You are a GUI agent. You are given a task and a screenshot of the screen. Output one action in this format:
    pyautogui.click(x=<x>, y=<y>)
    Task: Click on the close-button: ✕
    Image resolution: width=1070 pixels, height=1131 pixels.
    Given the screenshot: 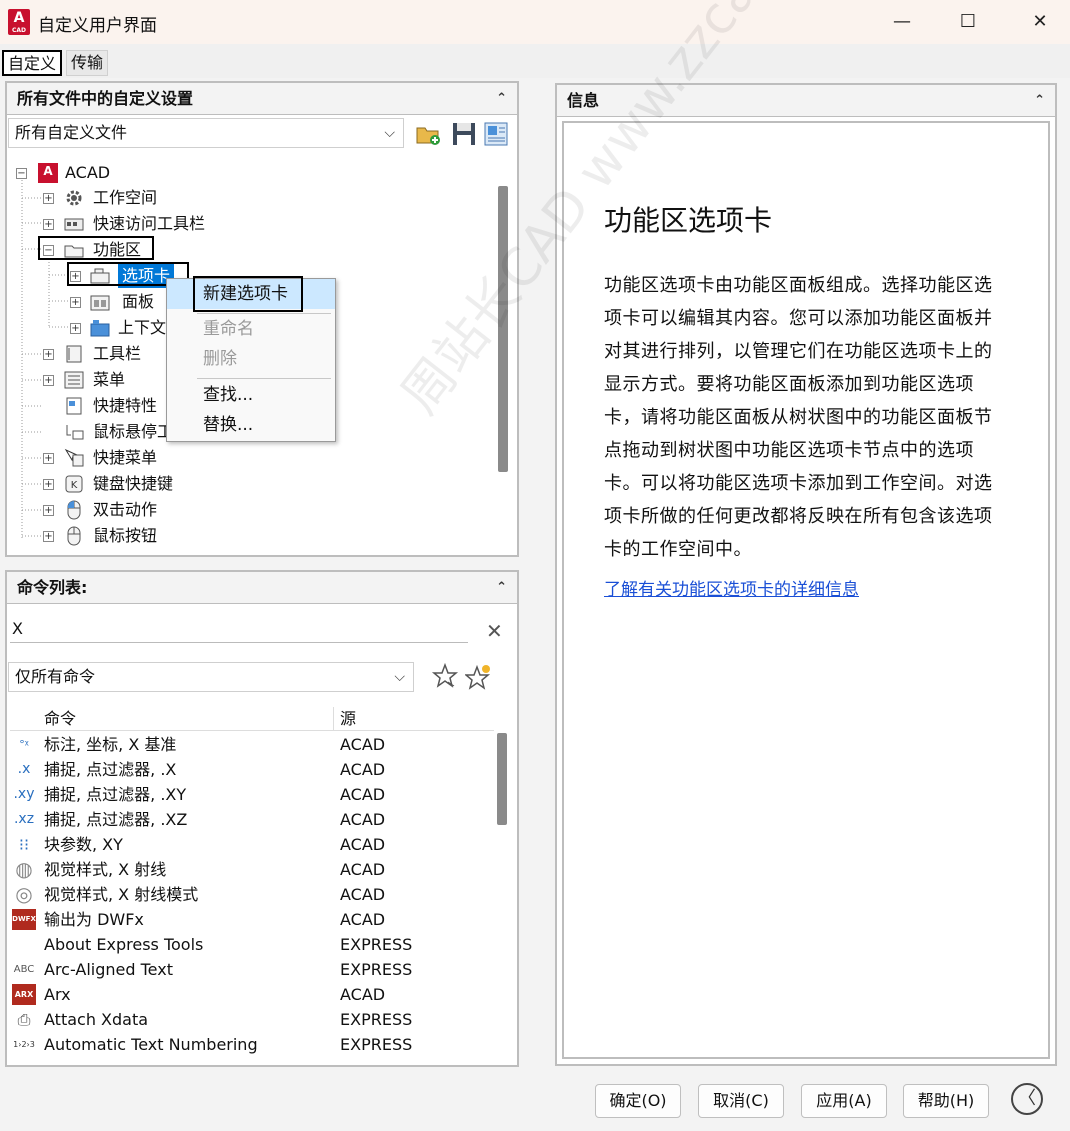 What is the action you would take?
    pyautogui.click(x=1040, y=22)
    